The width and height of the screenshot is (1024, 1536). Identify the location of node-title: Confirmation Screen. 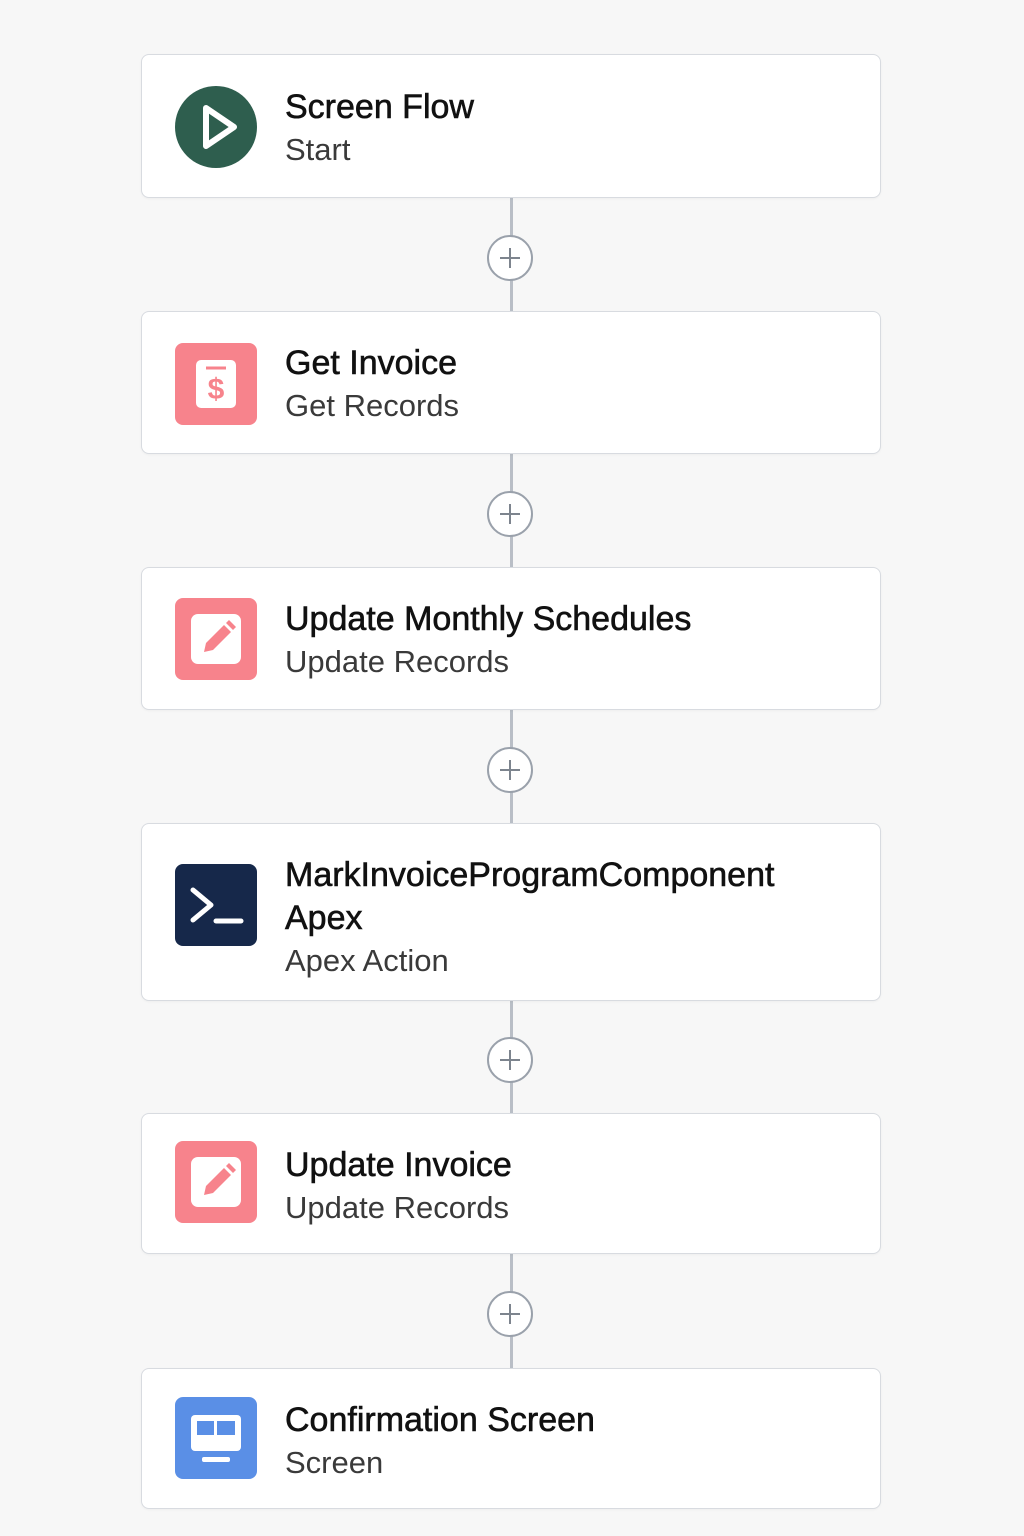
(440, 1420).